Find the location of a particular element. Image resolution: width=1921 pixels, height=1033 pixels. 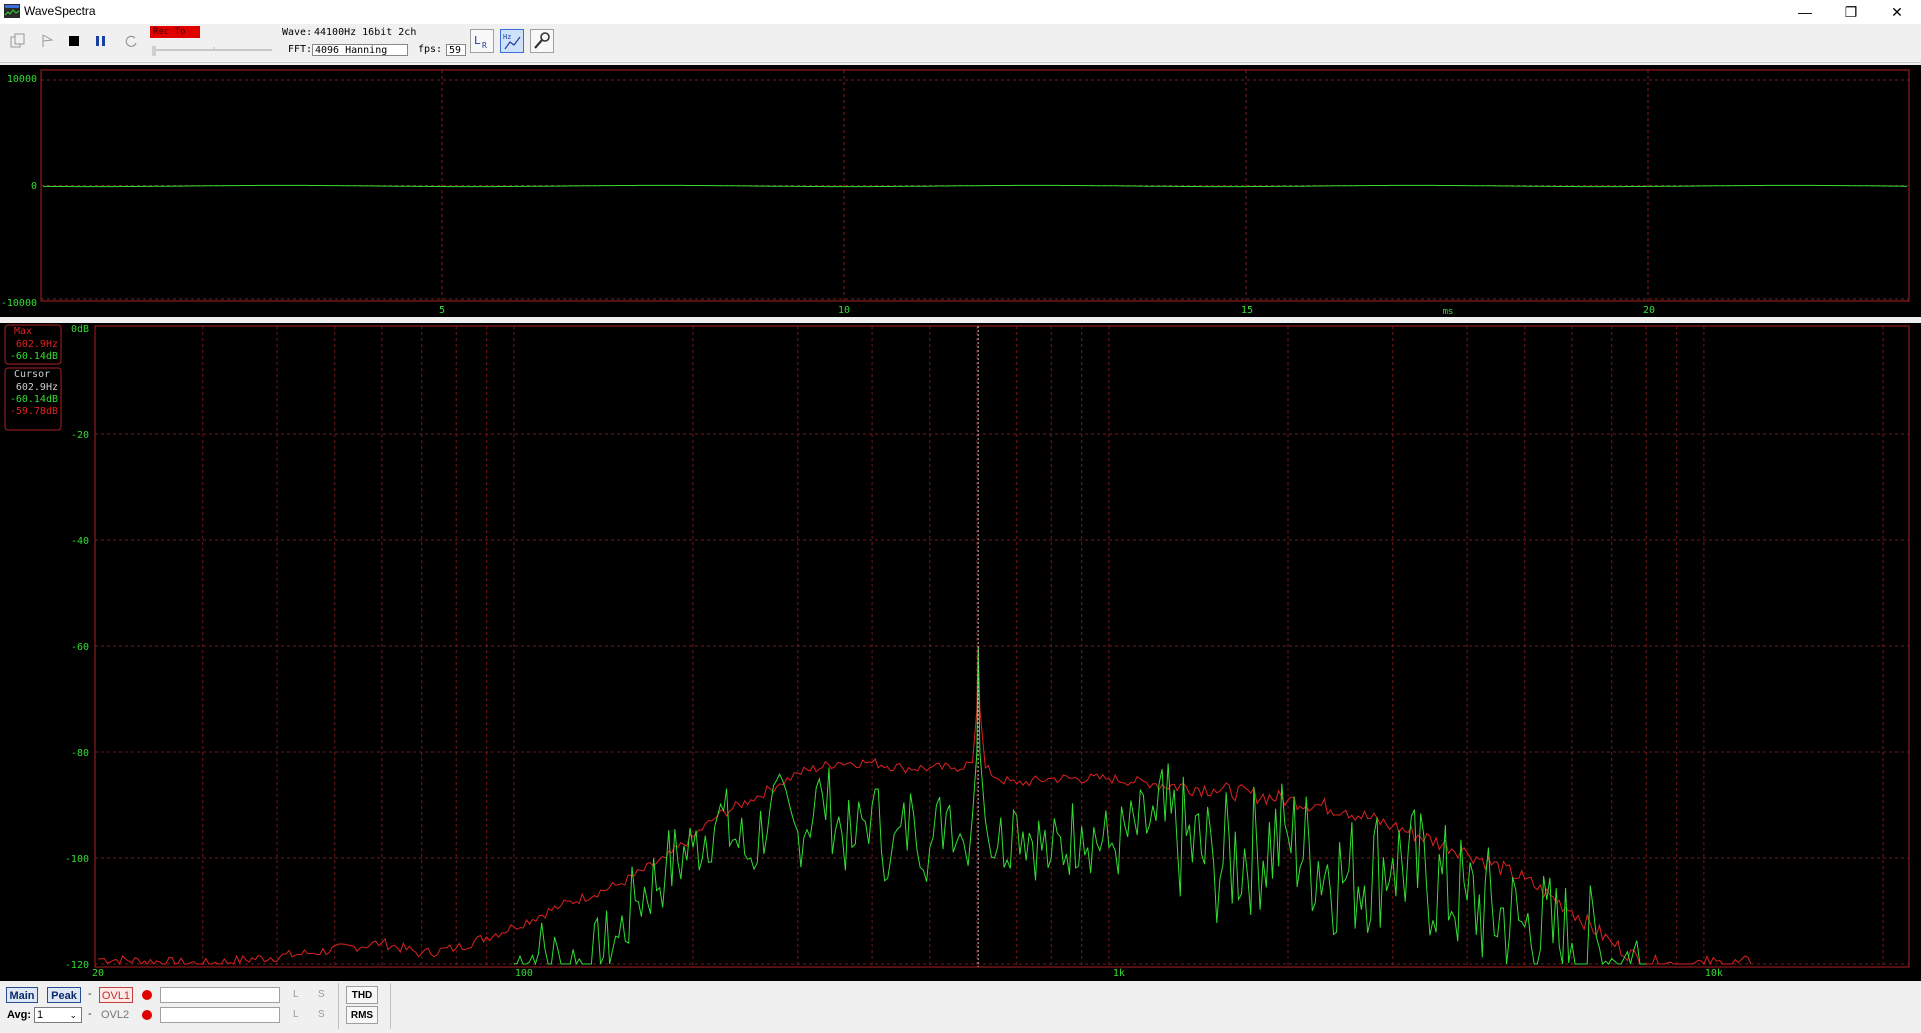

ovl1-button: OVL1 is located at coordinates (116, 995).